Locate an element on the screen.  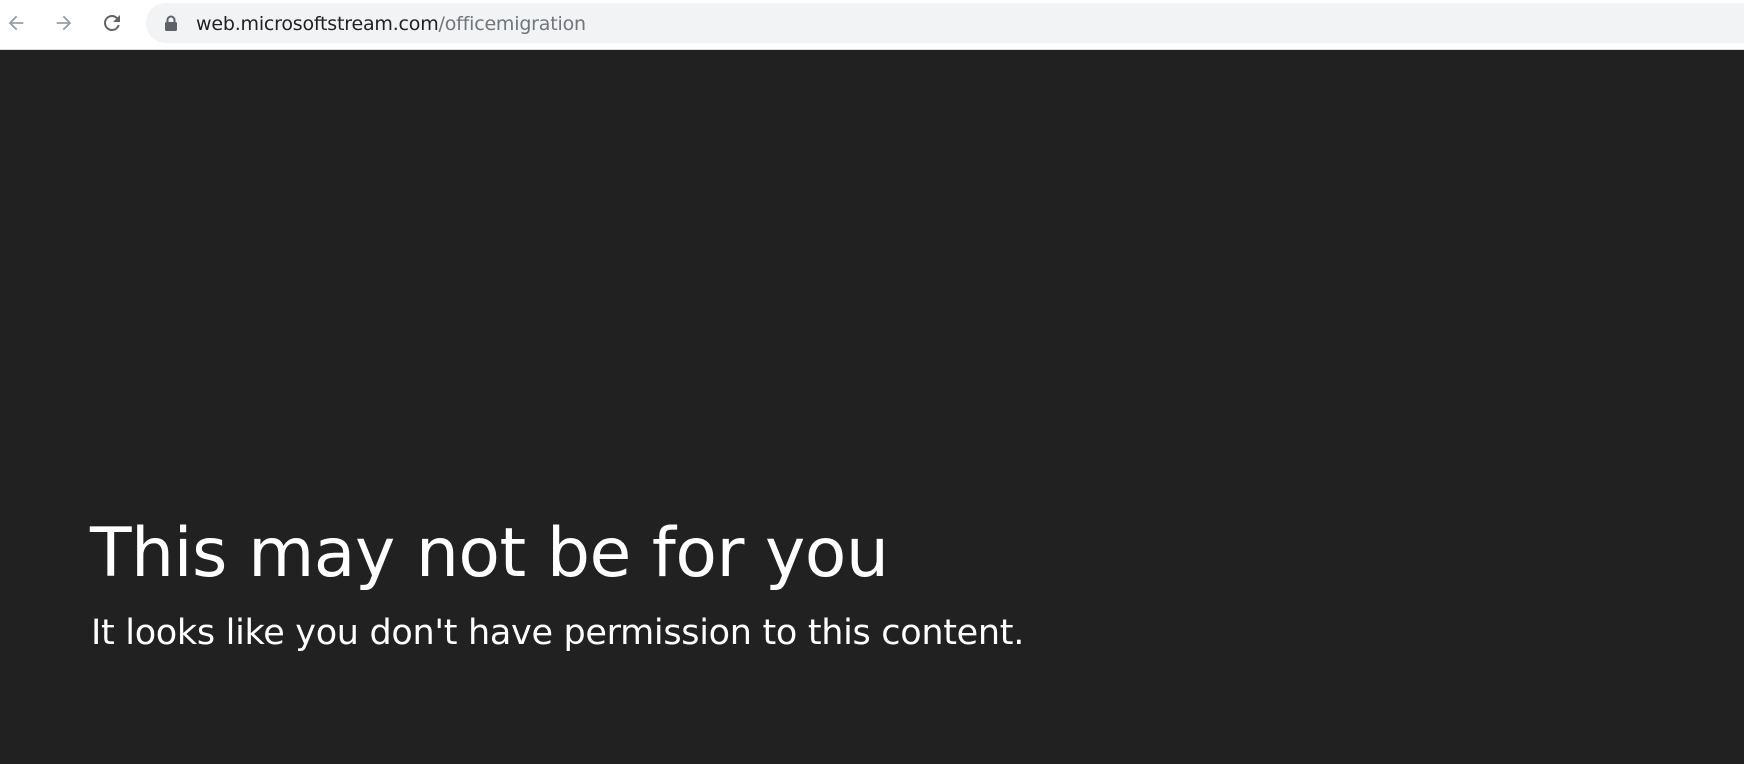
page-title: This may not be for you is located at coordinates (489, 553).